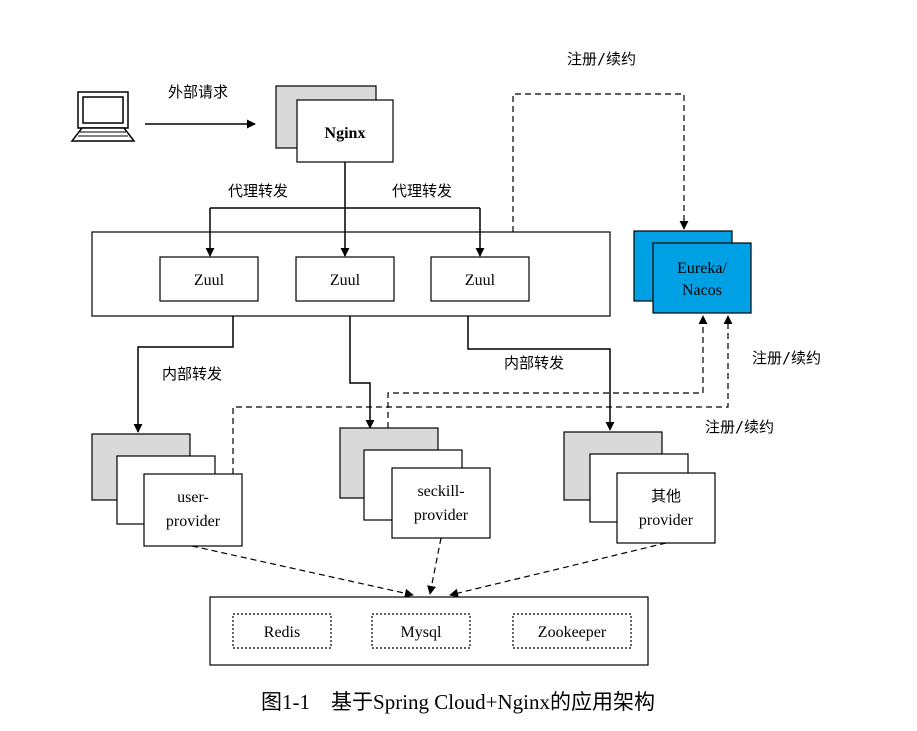 This screenshot has width=917, height=731. I want to click on redis-node: Redis, so click(282, 631).